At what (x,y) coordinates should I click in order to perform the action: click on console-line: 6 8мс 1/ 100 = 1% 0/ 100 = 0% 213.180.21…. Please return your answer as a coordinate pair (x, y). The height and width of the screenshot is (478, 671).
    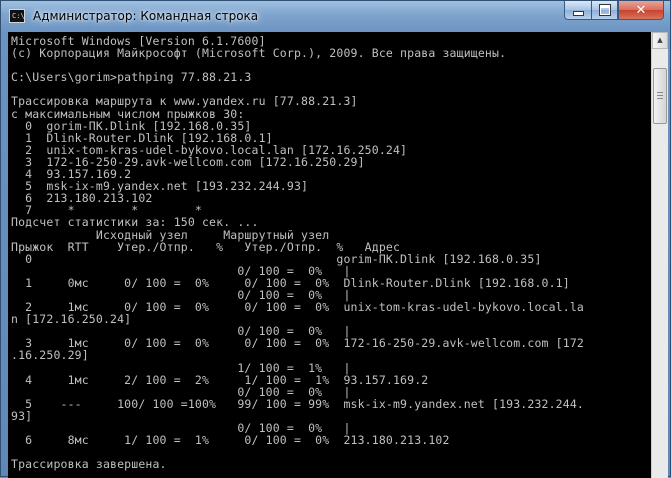
    Looking at the image, I should click on (230, 440).